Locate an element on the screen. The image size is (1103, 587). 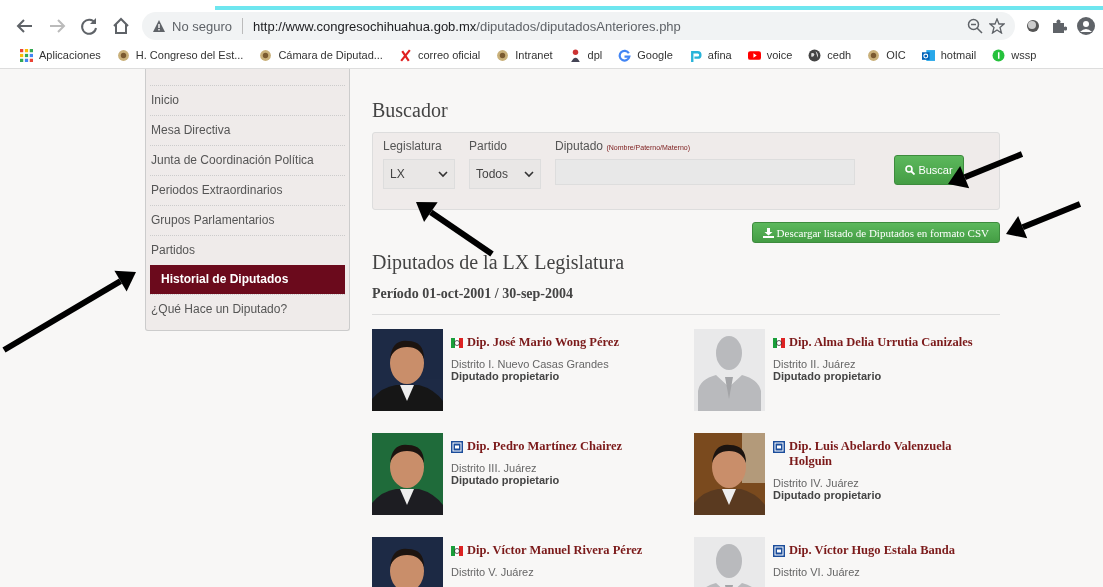
results-heading: Diputados de la LX Legislatura is located at coordinates (498, 262).